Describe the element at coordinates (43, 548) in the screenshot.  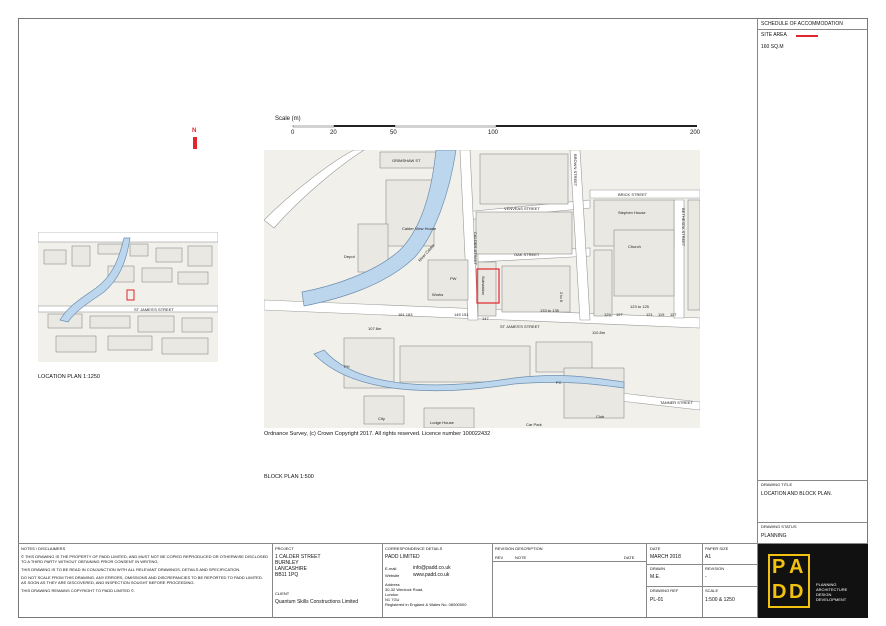
I see `notes-heading: NOTES / DISCLAIMERS` at that location.